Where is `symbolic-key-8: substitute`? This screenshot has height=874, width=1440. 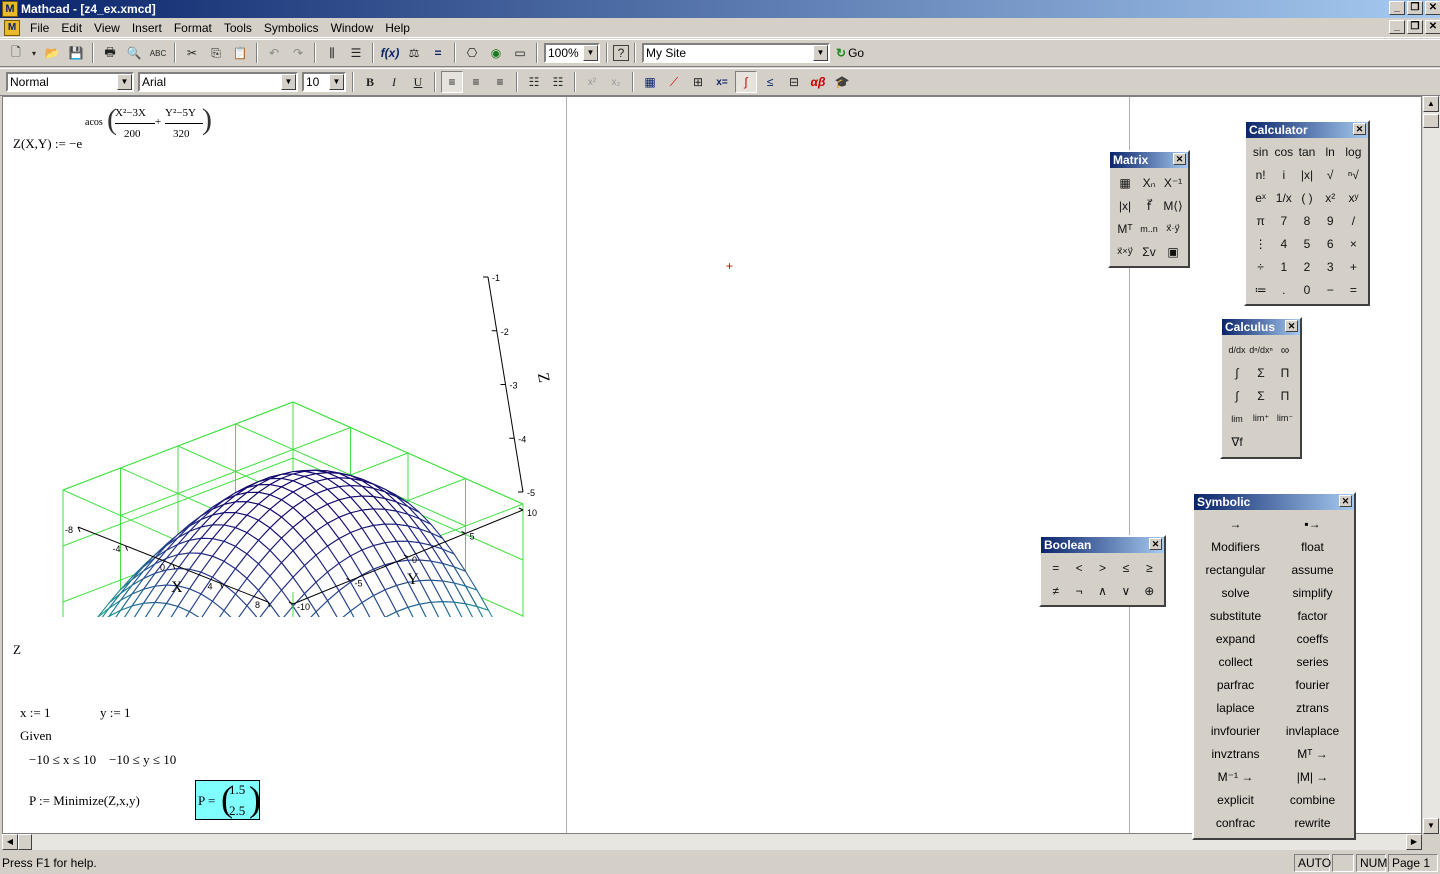
symbolic-key-8: substitute is located at coordinates (1235, 615).